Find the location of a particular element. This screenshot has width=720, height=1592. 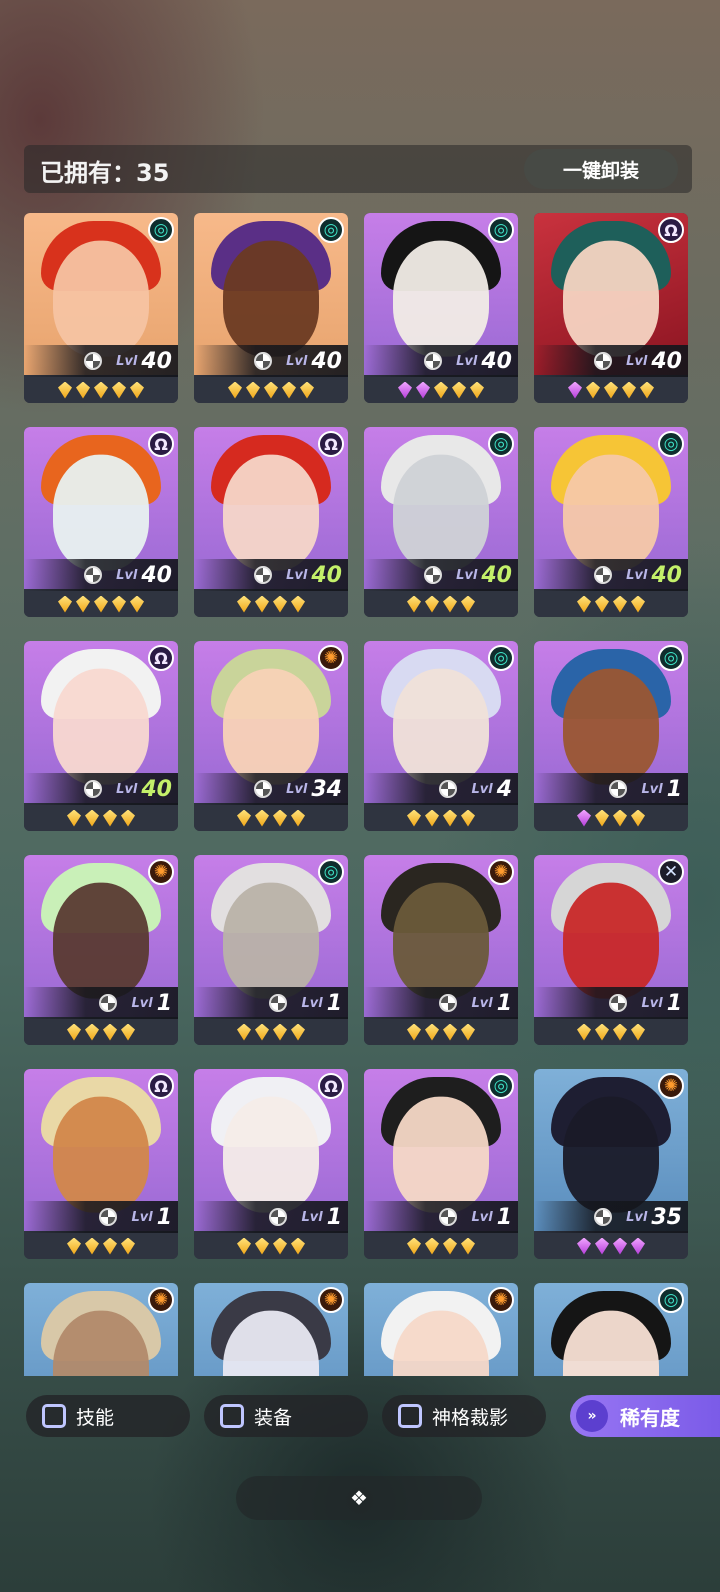

filter-divine: 神格裁影 is located at coordinates (464, 1416).